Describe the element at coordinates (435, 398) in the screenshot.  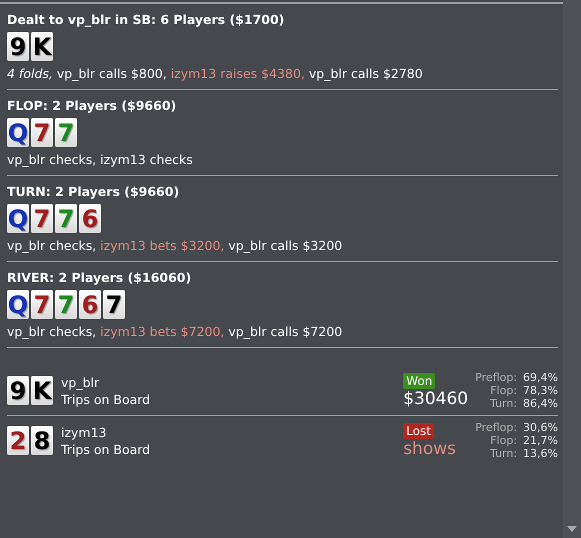
I see `result-amount: $30460` at that location.